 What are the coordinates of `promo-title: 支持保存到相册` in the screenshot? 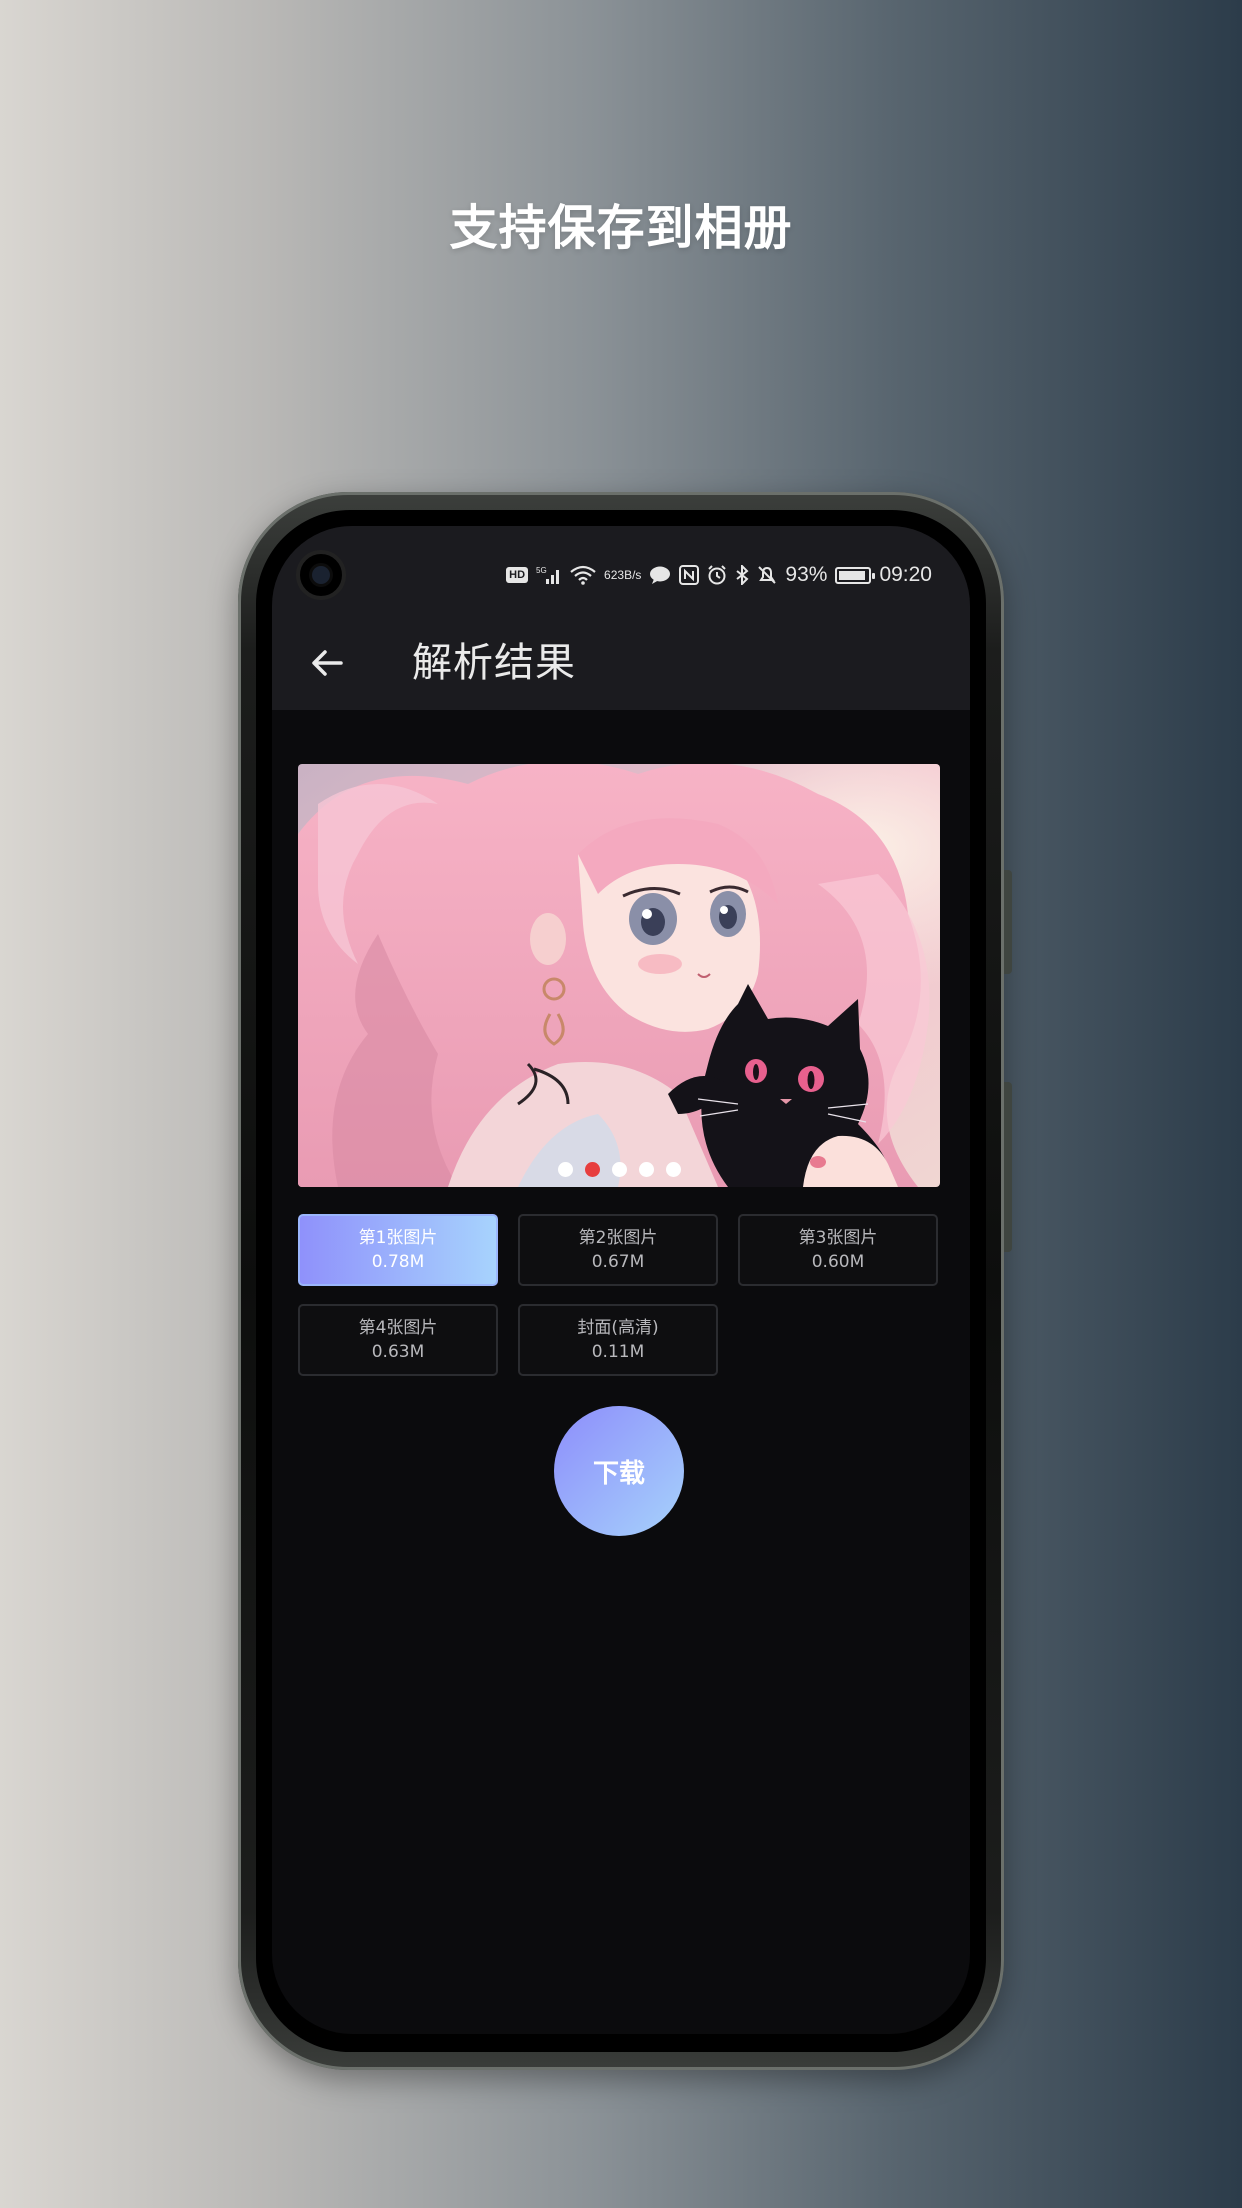 It's located at (621, 228).